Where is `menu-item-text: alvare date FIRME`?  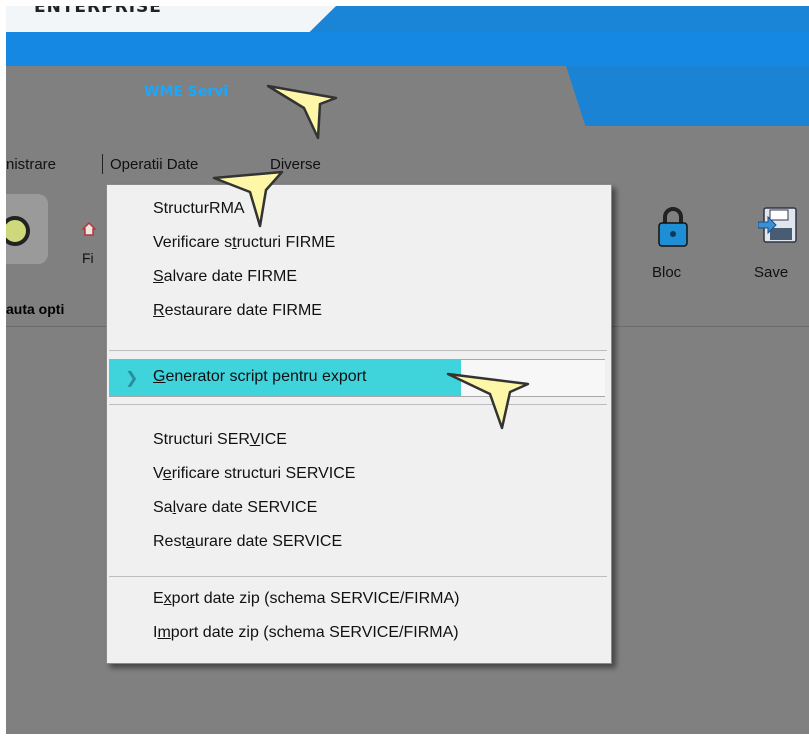
menu-item-text: alvare date FIRME is located at coordinates (230, 276).